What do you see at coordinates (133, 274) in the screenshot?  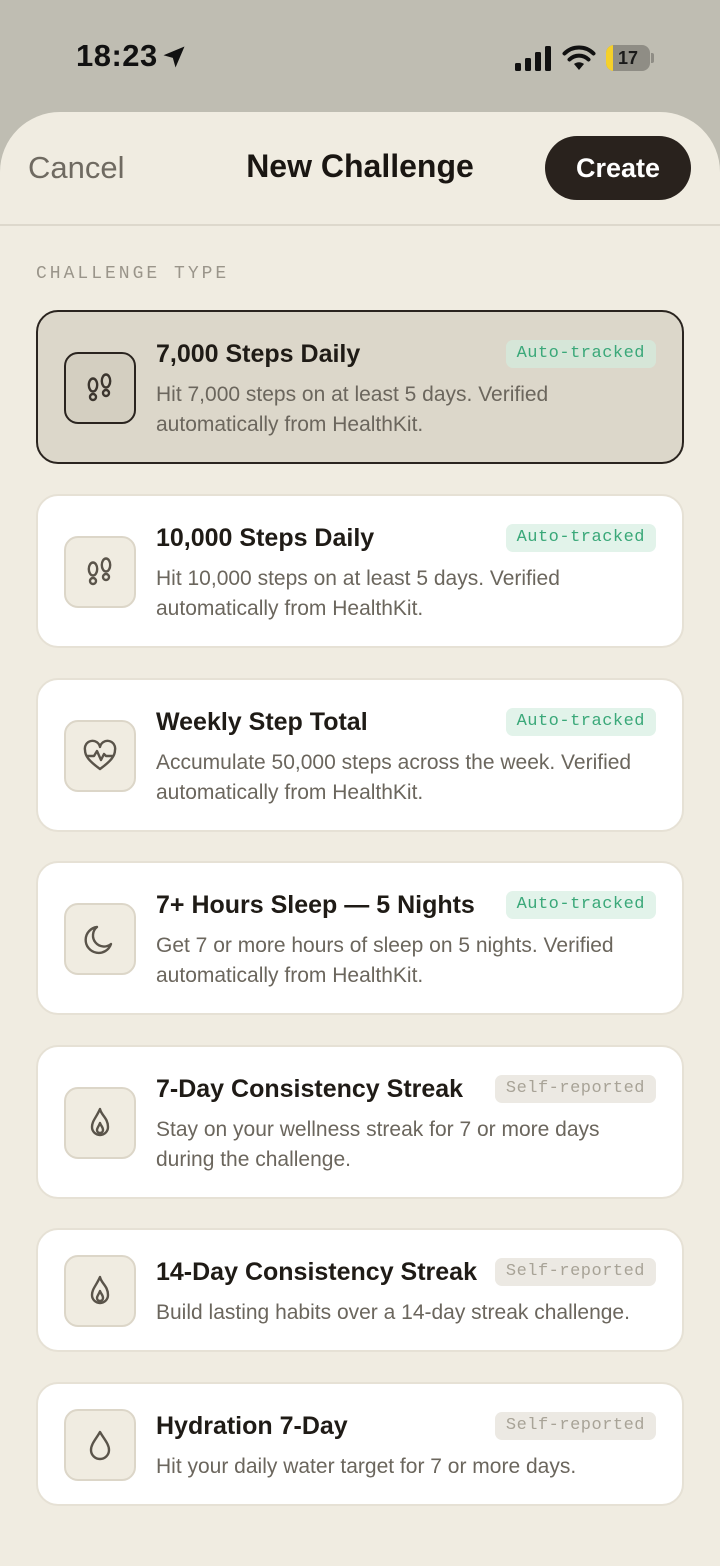 I see `section-label-challenge-type: CHALLENGE TYPE` at bounding box center [133, 274].